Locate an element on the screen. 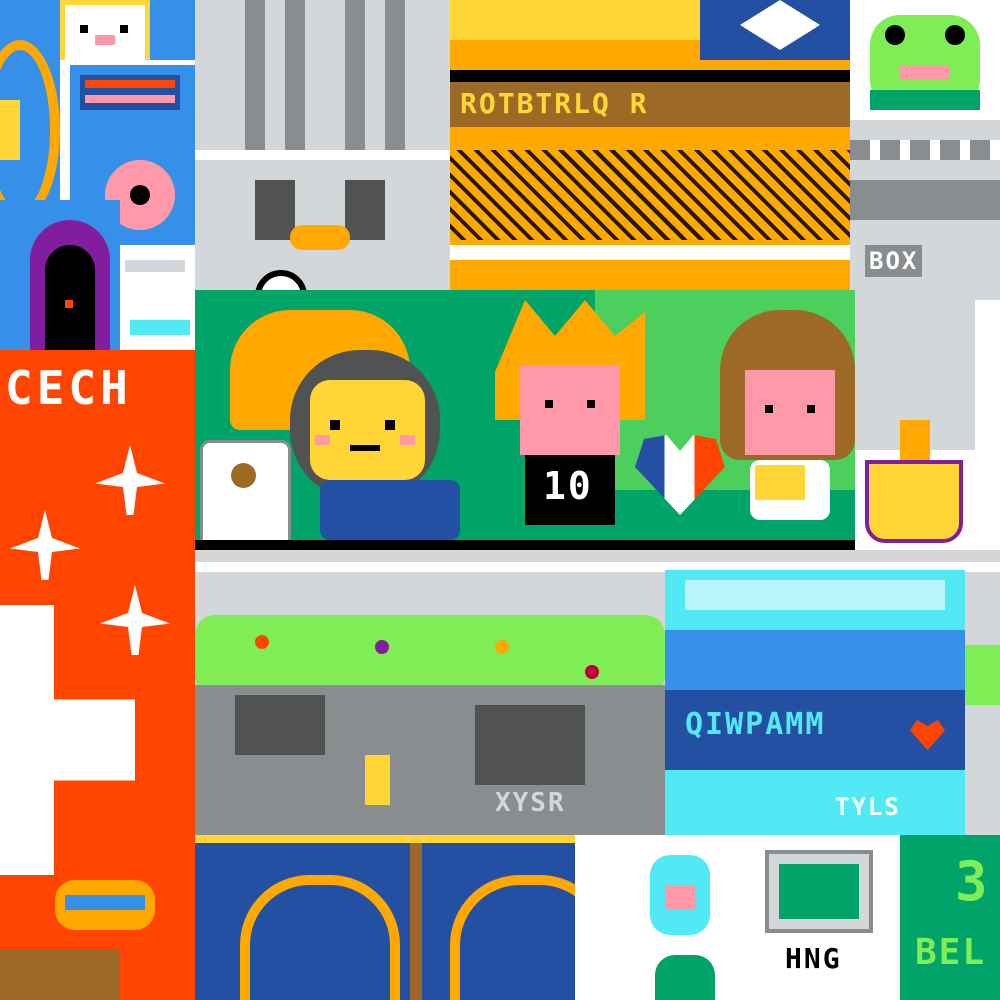 This screenshot has width=1000, height=1000. brown-hair-girl-character is located at coordinates (787, 425).